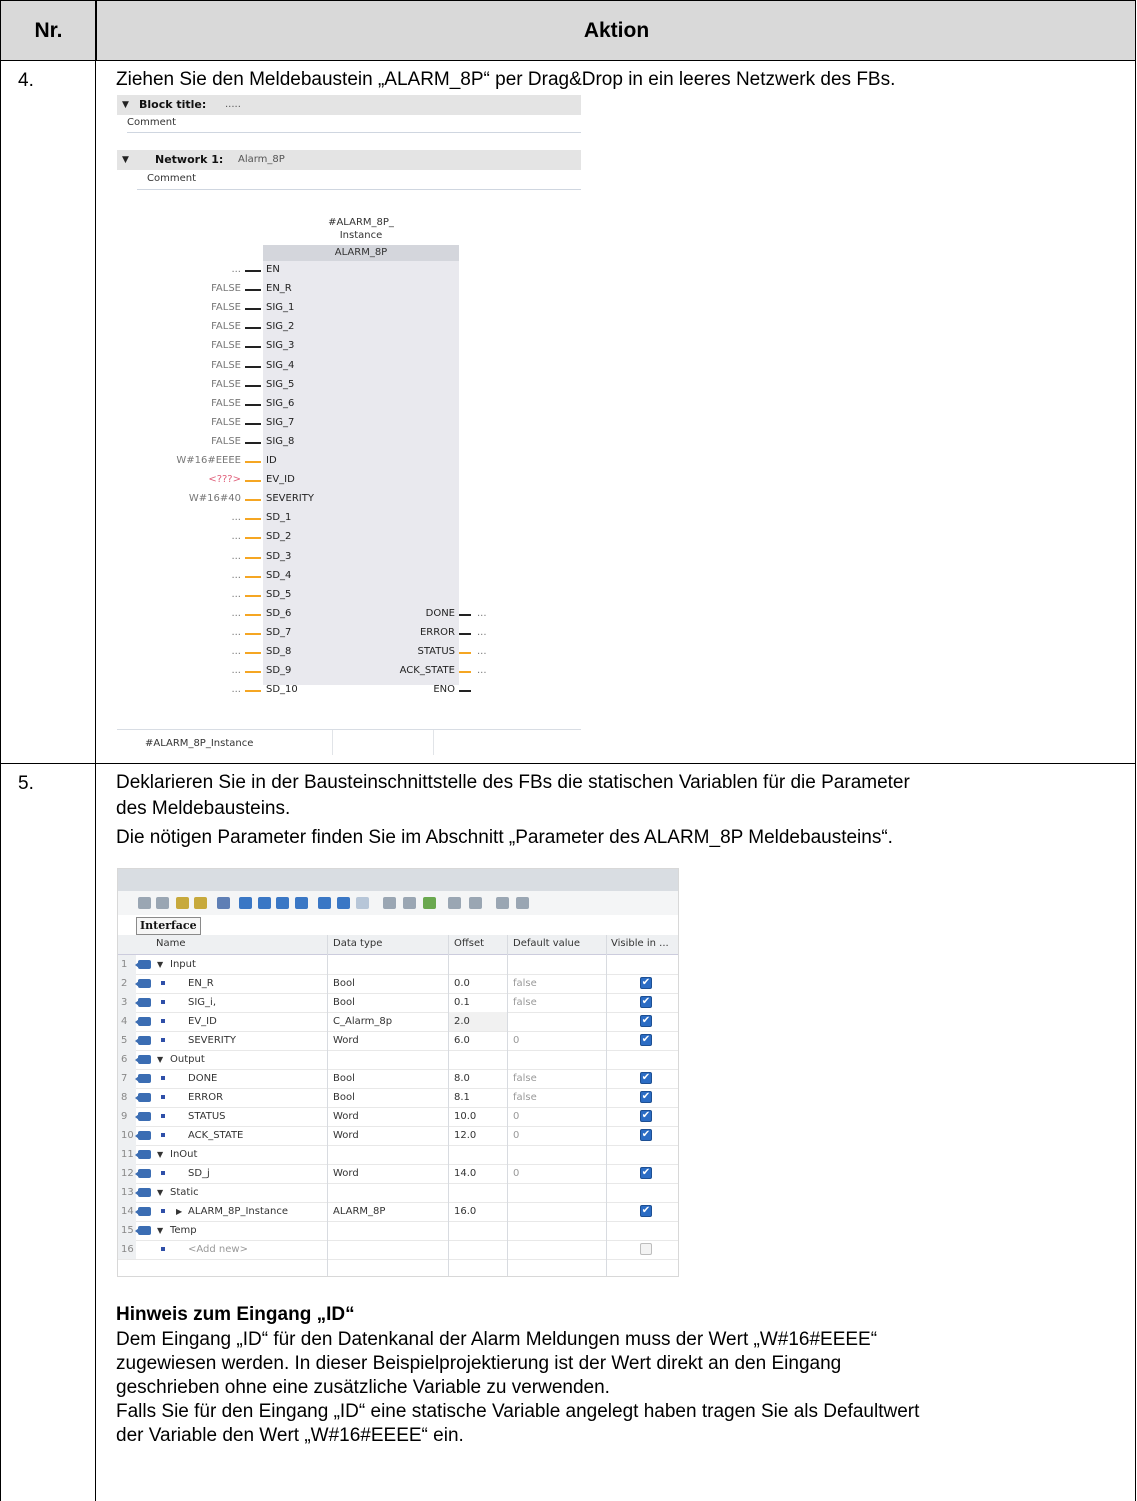 The width and height of the screenshot is (1137, 1501). I want to click on indent-icon, so click(454, 903).